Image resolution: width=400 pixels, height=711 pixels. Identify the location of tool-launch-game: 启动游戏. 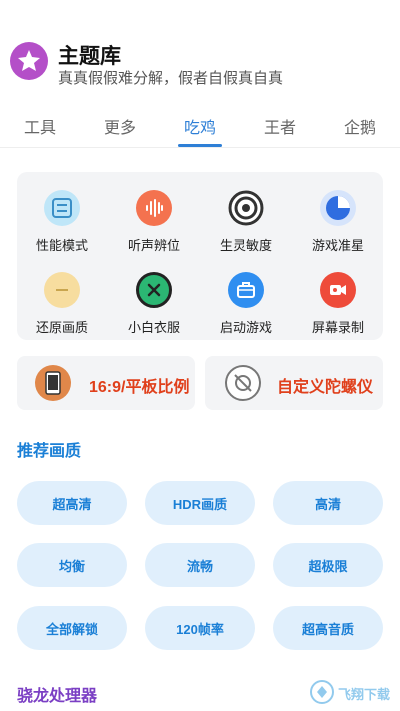
(246, 298).